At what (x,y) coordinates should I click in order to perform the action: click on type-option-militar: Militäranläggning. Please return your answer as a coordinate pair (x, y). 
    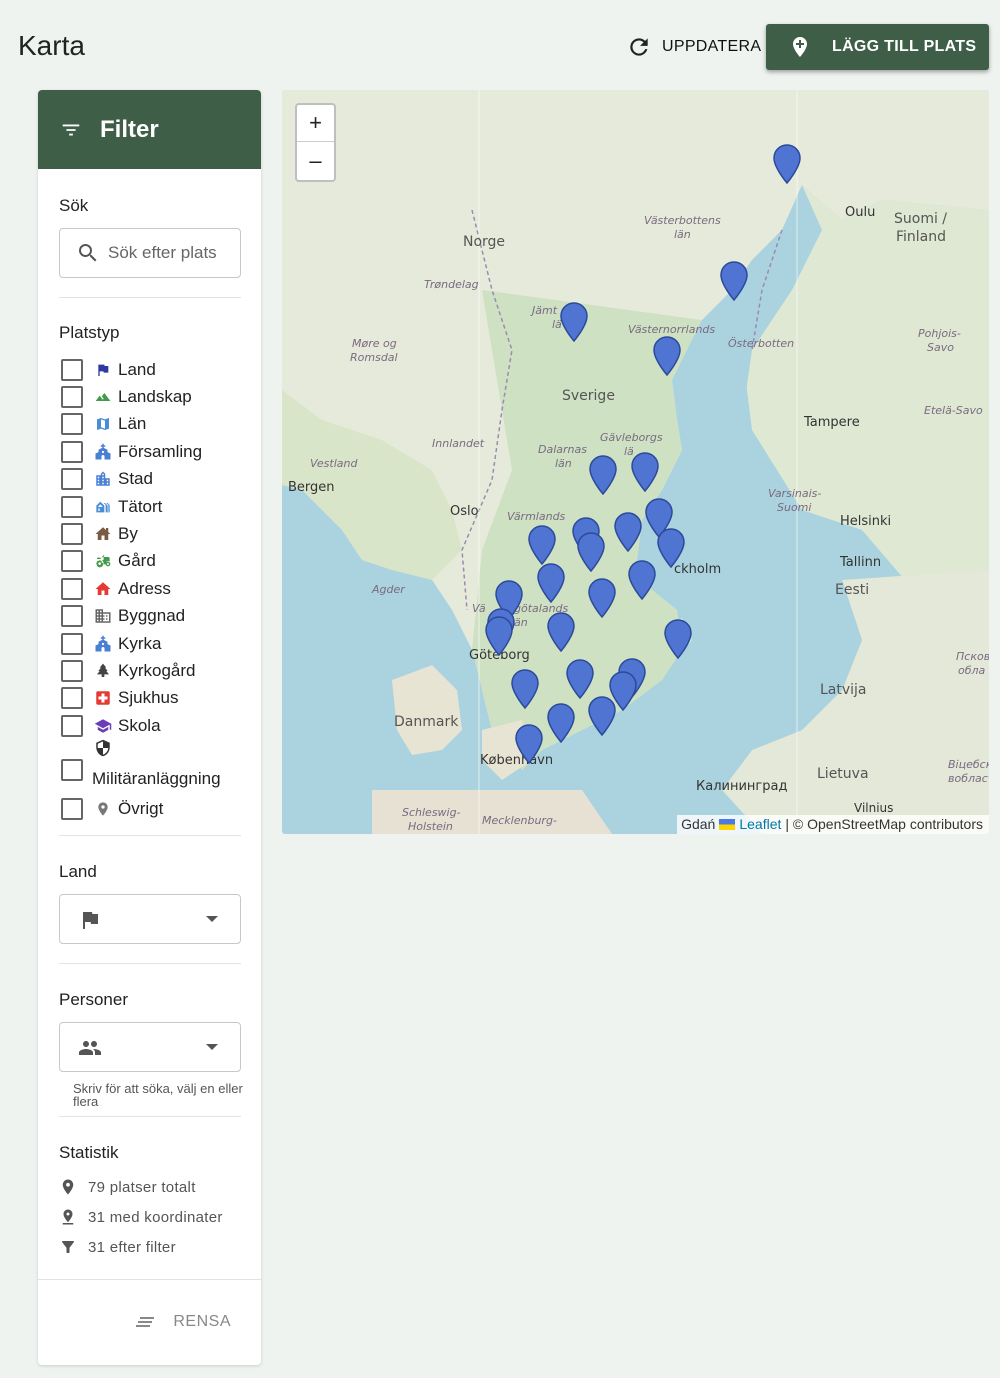
    Looking at the image, I should click on (154, 767).